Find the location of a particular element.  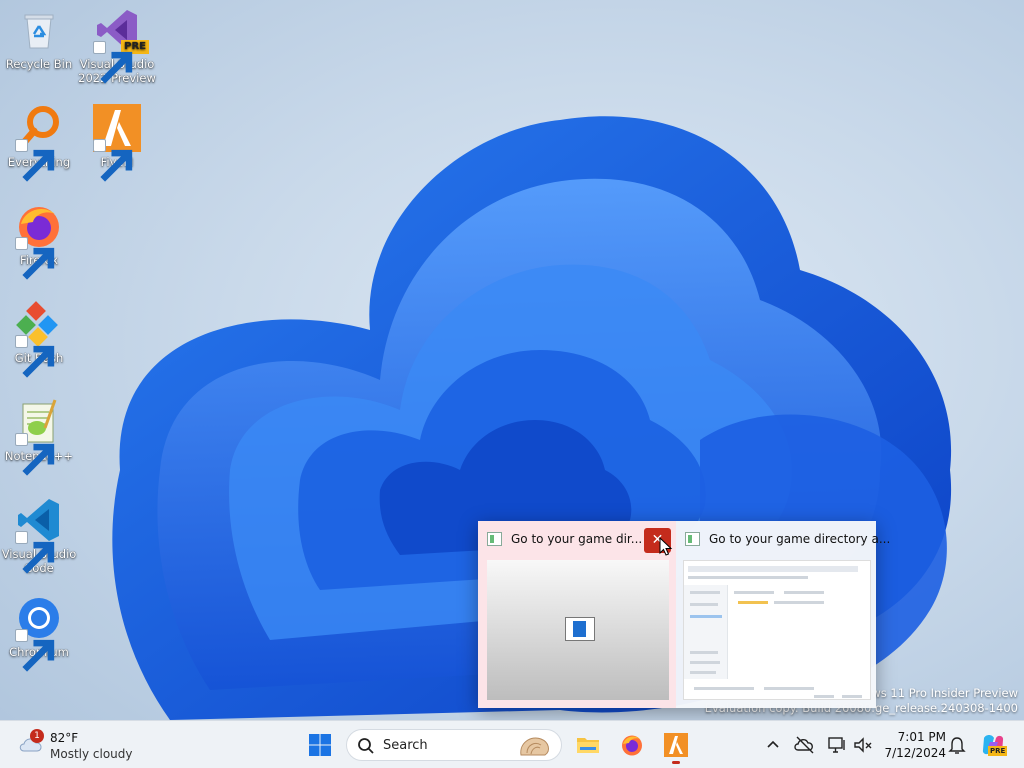

start-button is located at coordinates (320, 745).